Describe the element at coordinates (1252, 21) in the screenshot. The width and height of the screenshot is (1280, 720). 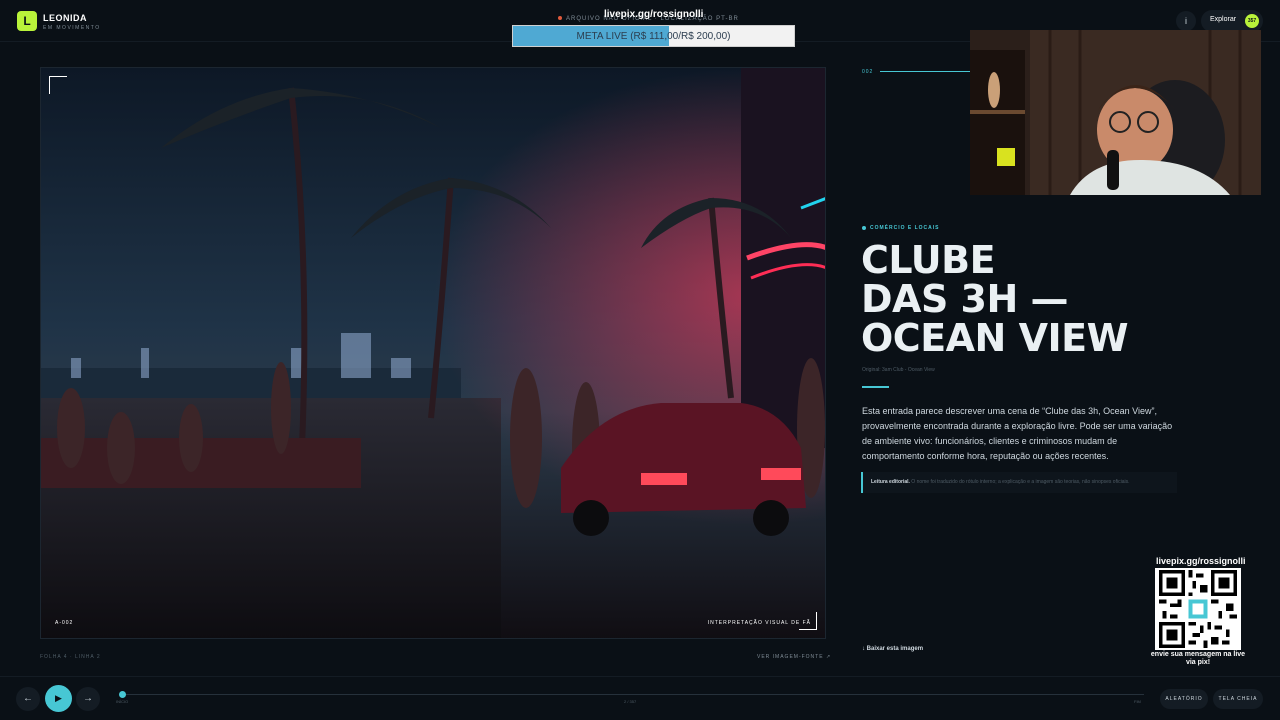
I see `explore-count-badge: 357` at that location.